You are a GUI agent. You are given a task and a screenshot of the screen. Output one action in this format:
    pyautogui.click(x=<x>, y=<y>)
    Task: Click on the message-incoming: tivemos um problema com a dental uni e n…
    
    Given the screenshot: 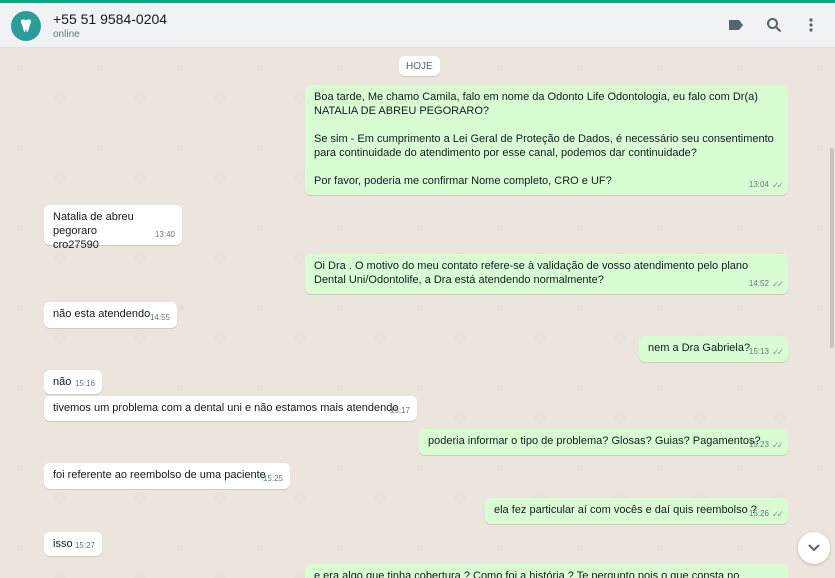 What is the action you would take?
    pyautogui.click(x=230, y=408)
    